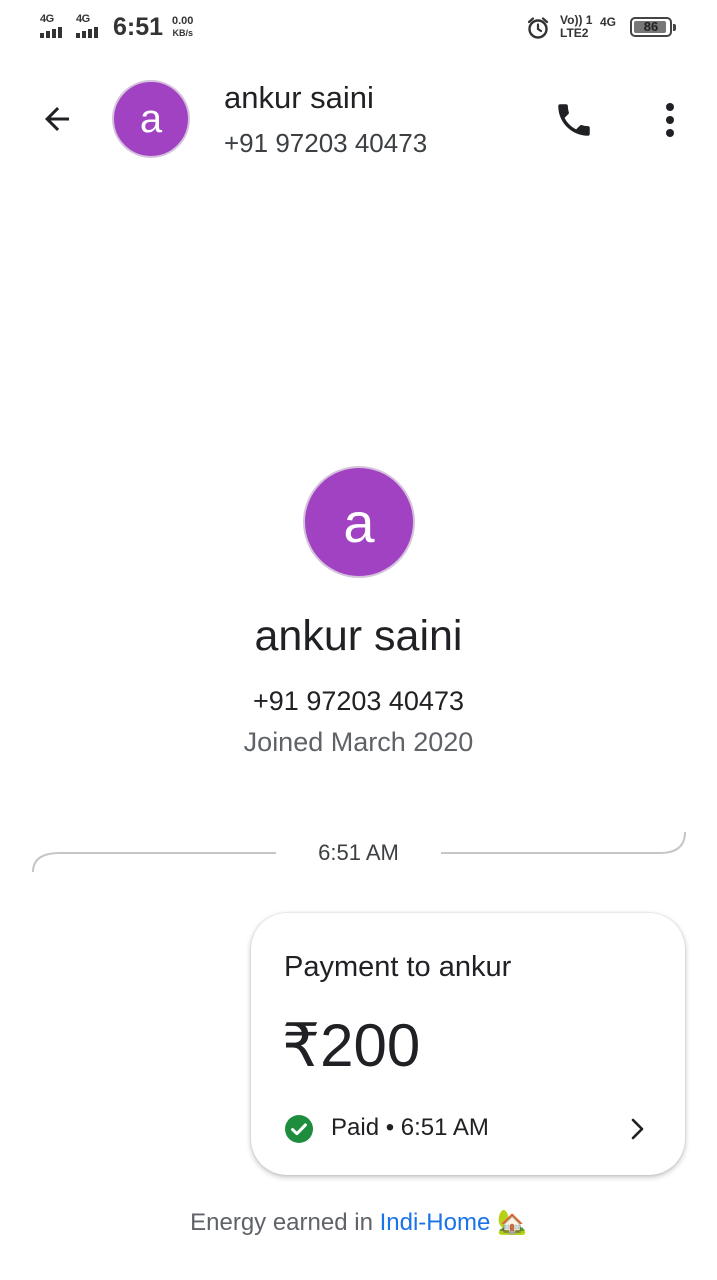  I want to click on sim1-network-label: 4G, so click(47, 19).